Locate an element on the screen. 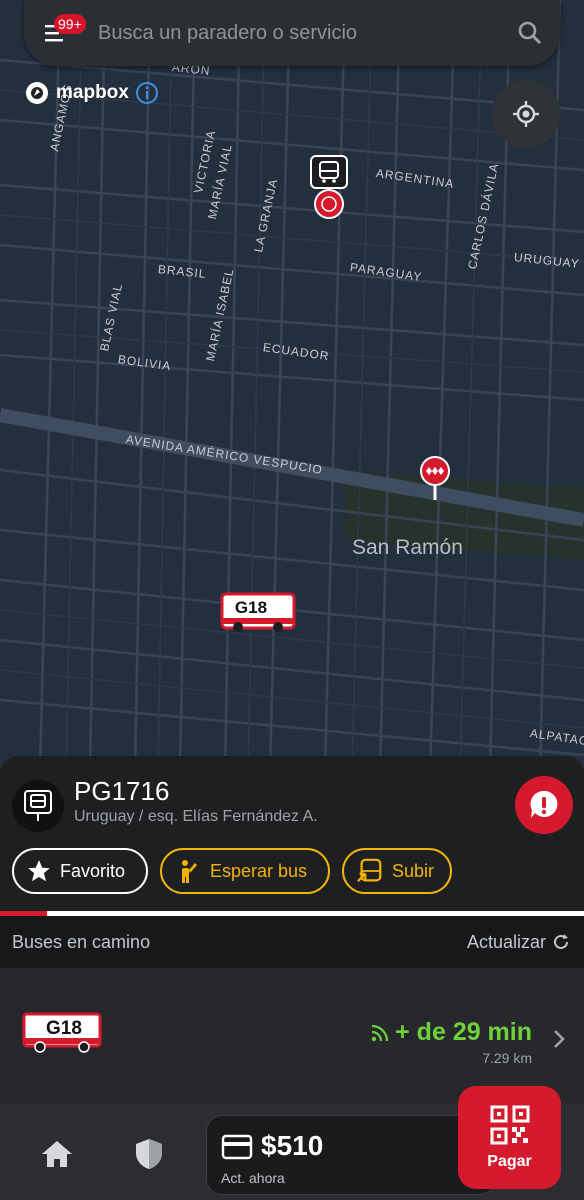  qr-code-icon is located at coordinates (509, 1124).